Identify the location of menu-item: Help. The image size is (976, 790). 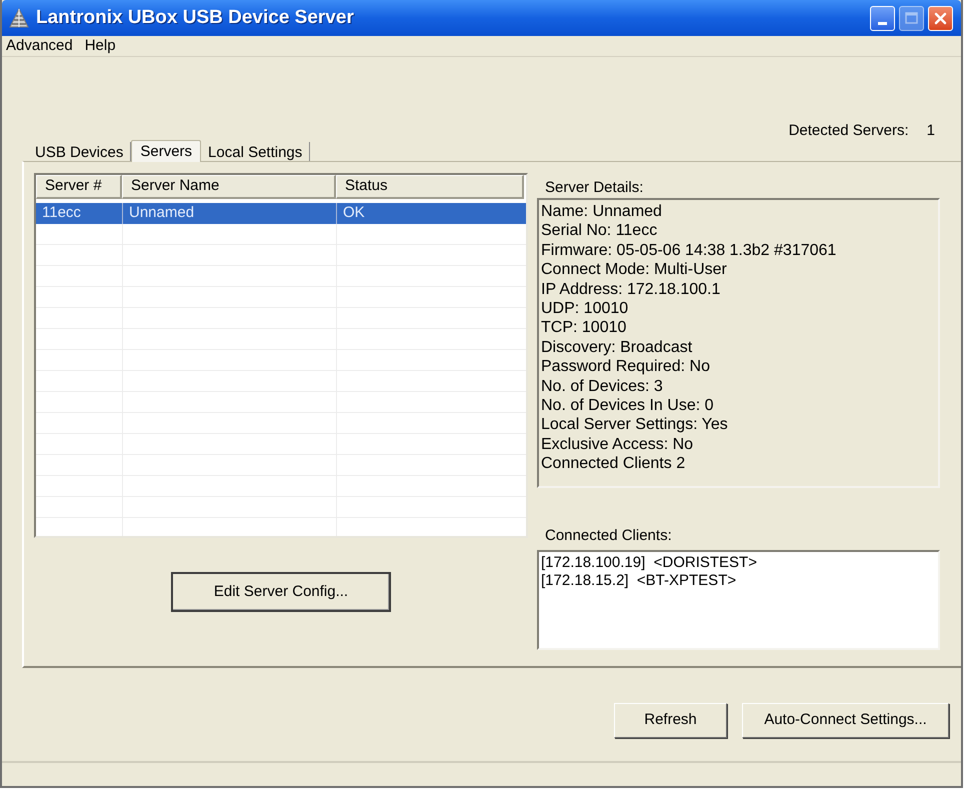
(100, 46).